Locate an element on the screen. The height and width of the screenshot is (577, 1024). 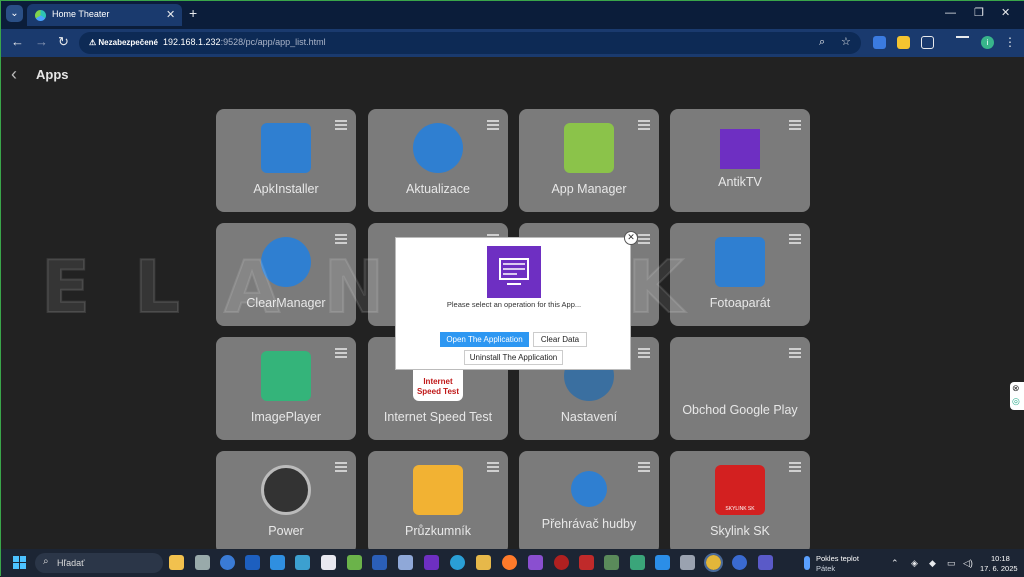
power-icon is located at coordinates (286, 490).